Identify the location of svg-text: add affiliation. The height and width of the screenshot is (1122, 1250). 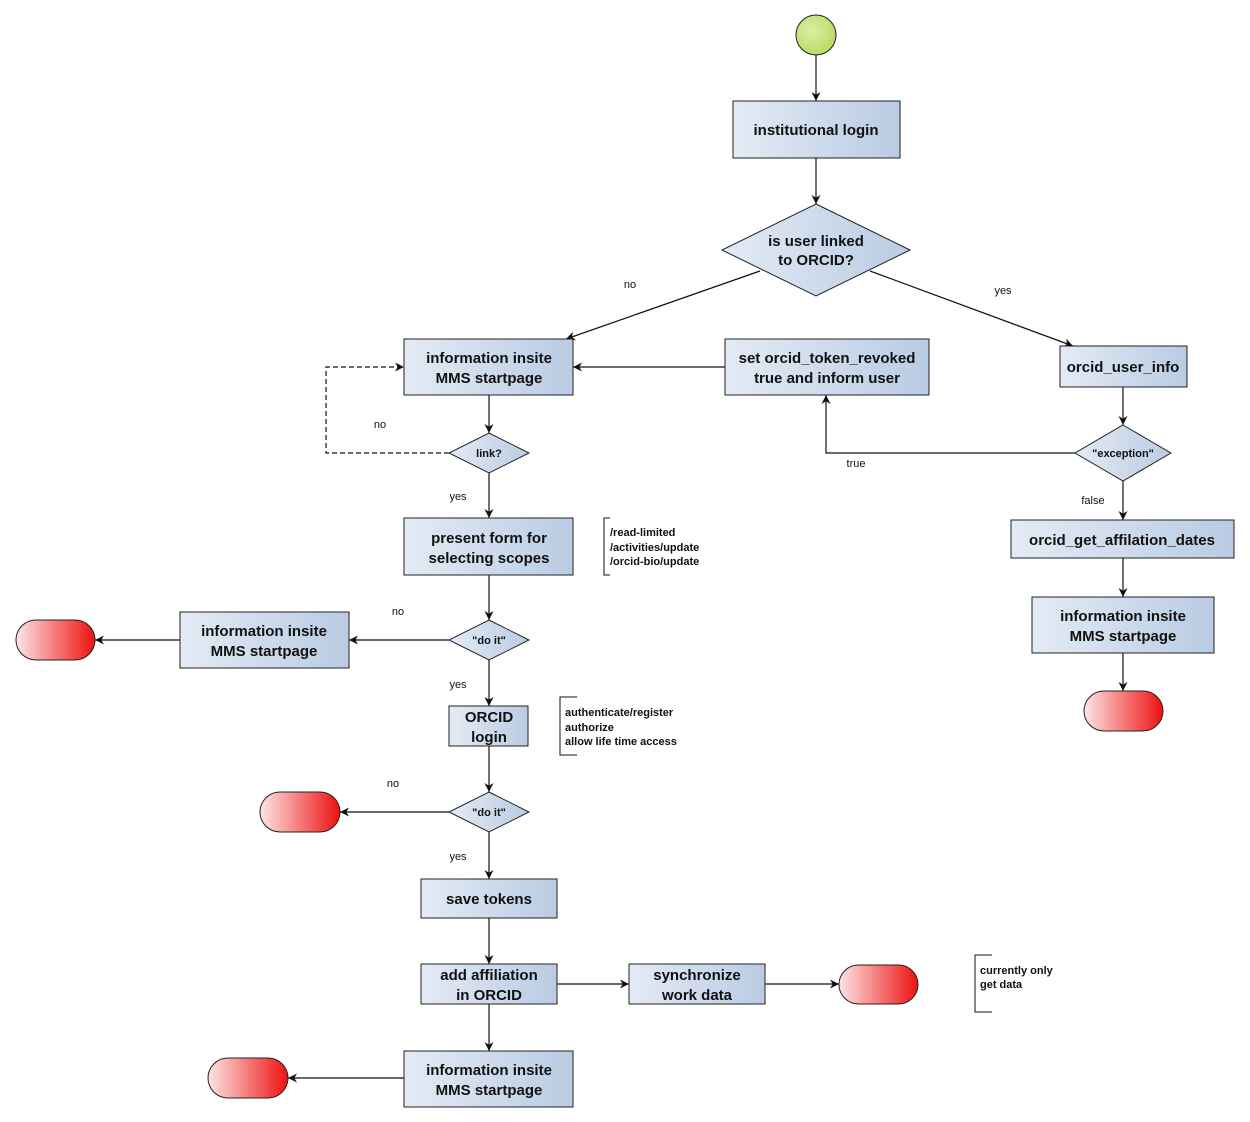
(489, 975).